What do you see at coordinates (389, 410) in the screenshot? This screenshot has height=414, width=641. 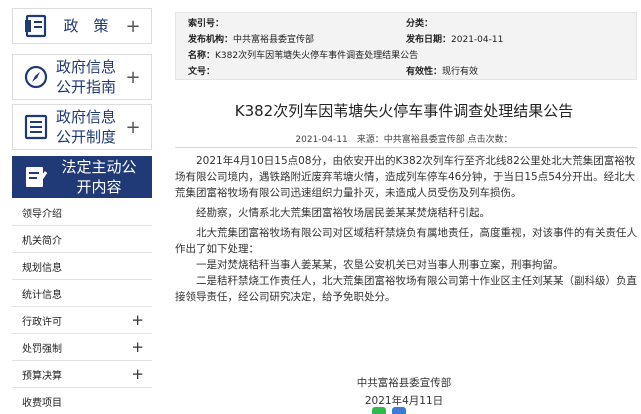 I see `share-bar` at bounding box center [389, 410].